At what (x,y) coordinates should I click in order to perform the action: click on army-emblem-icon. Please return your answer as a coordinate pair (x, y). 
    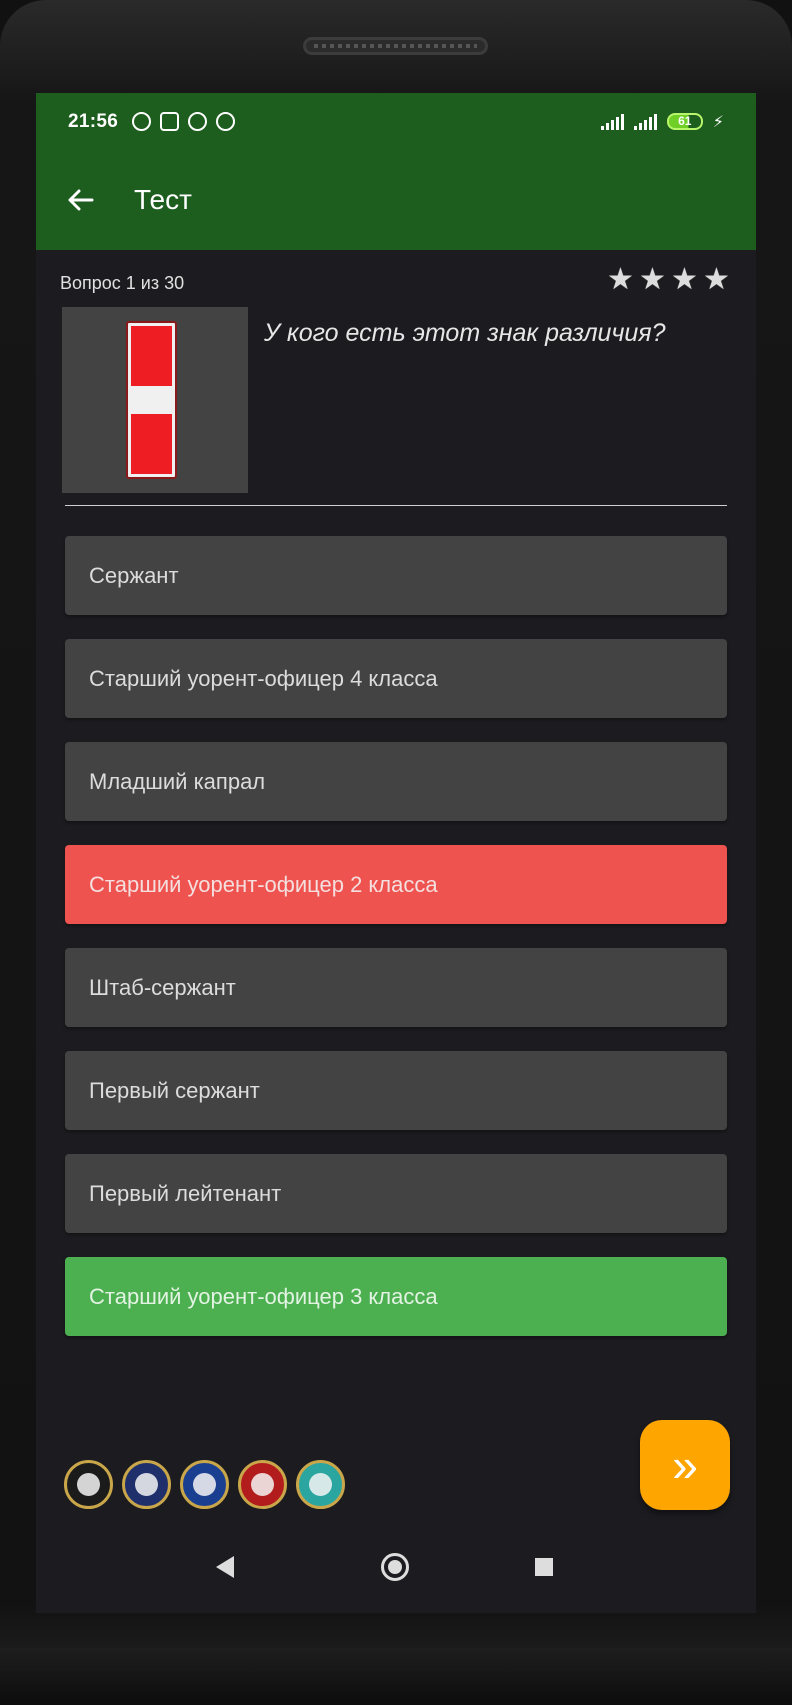
    Looking at the image, I should click on (88, 1484).